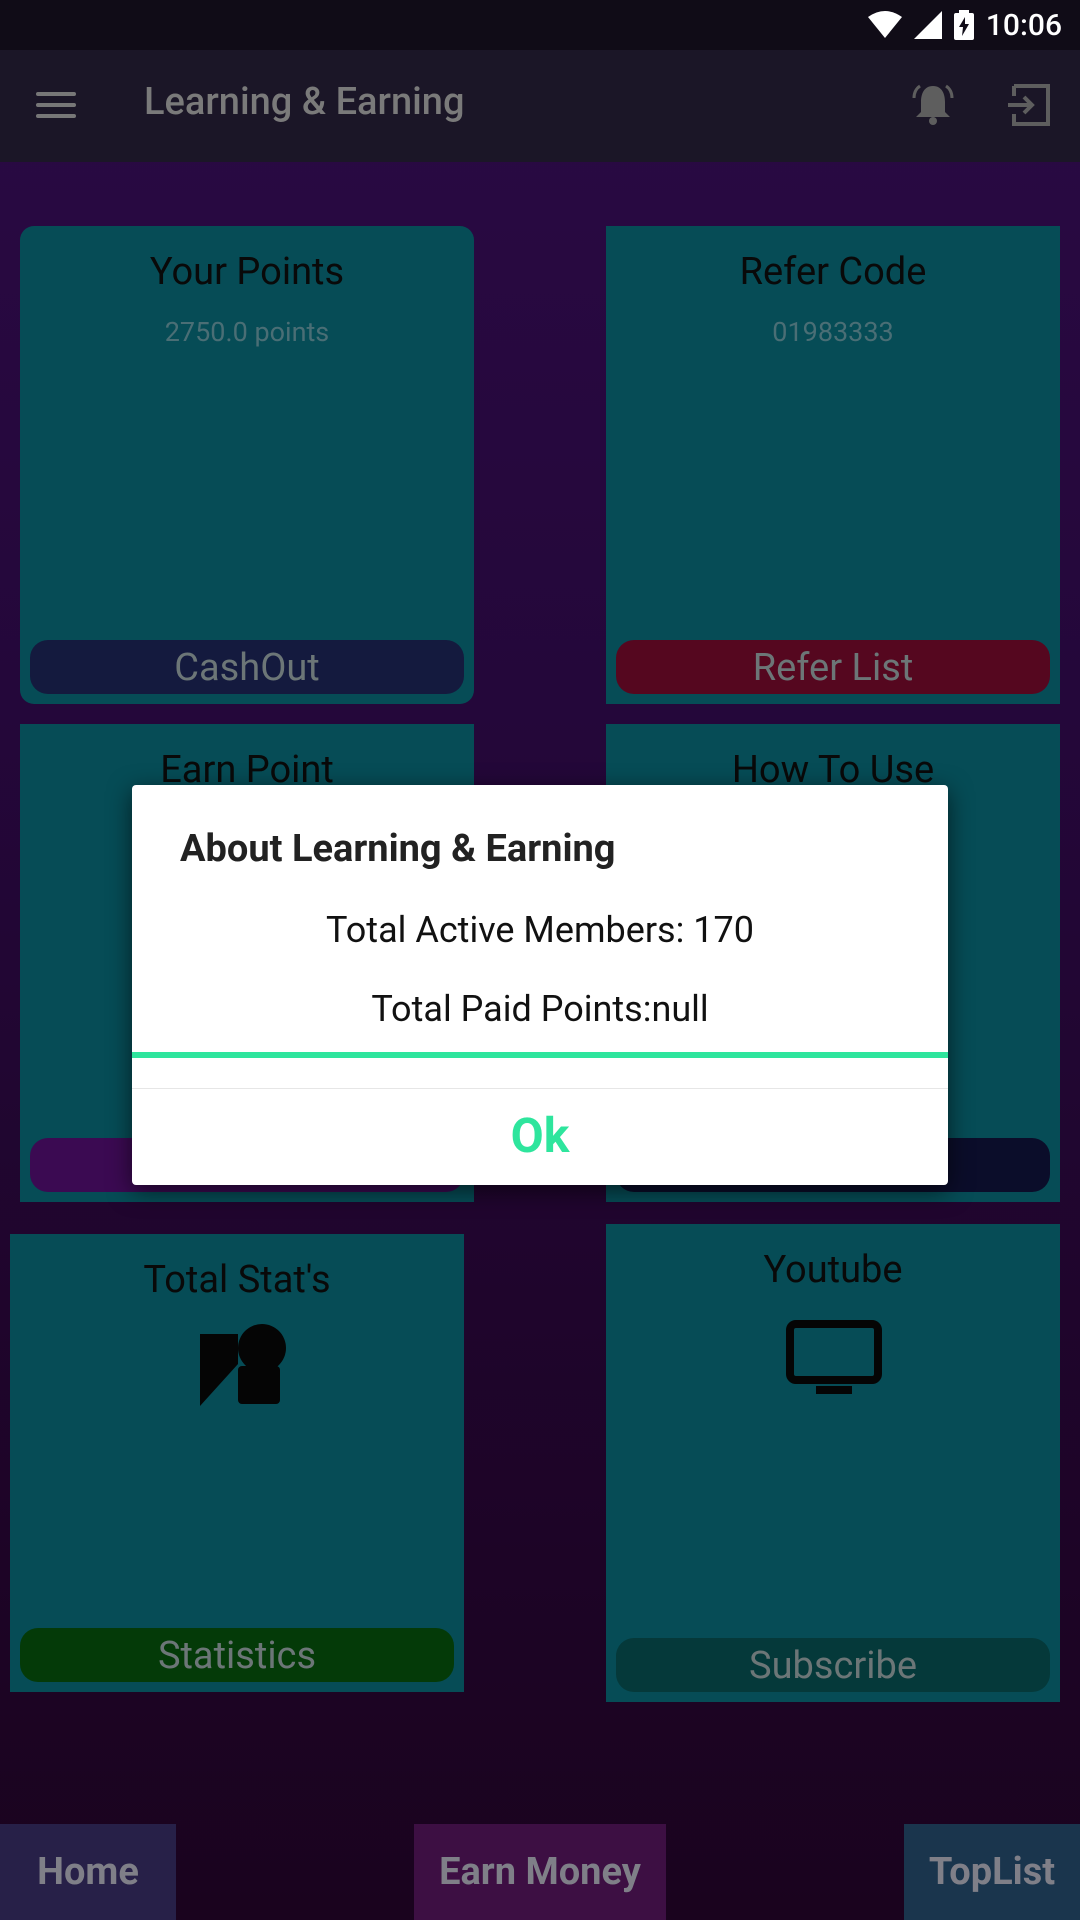 This screenshot has width=1080, height=1920. I want to click on dialog-divider, so click(540, 1088).